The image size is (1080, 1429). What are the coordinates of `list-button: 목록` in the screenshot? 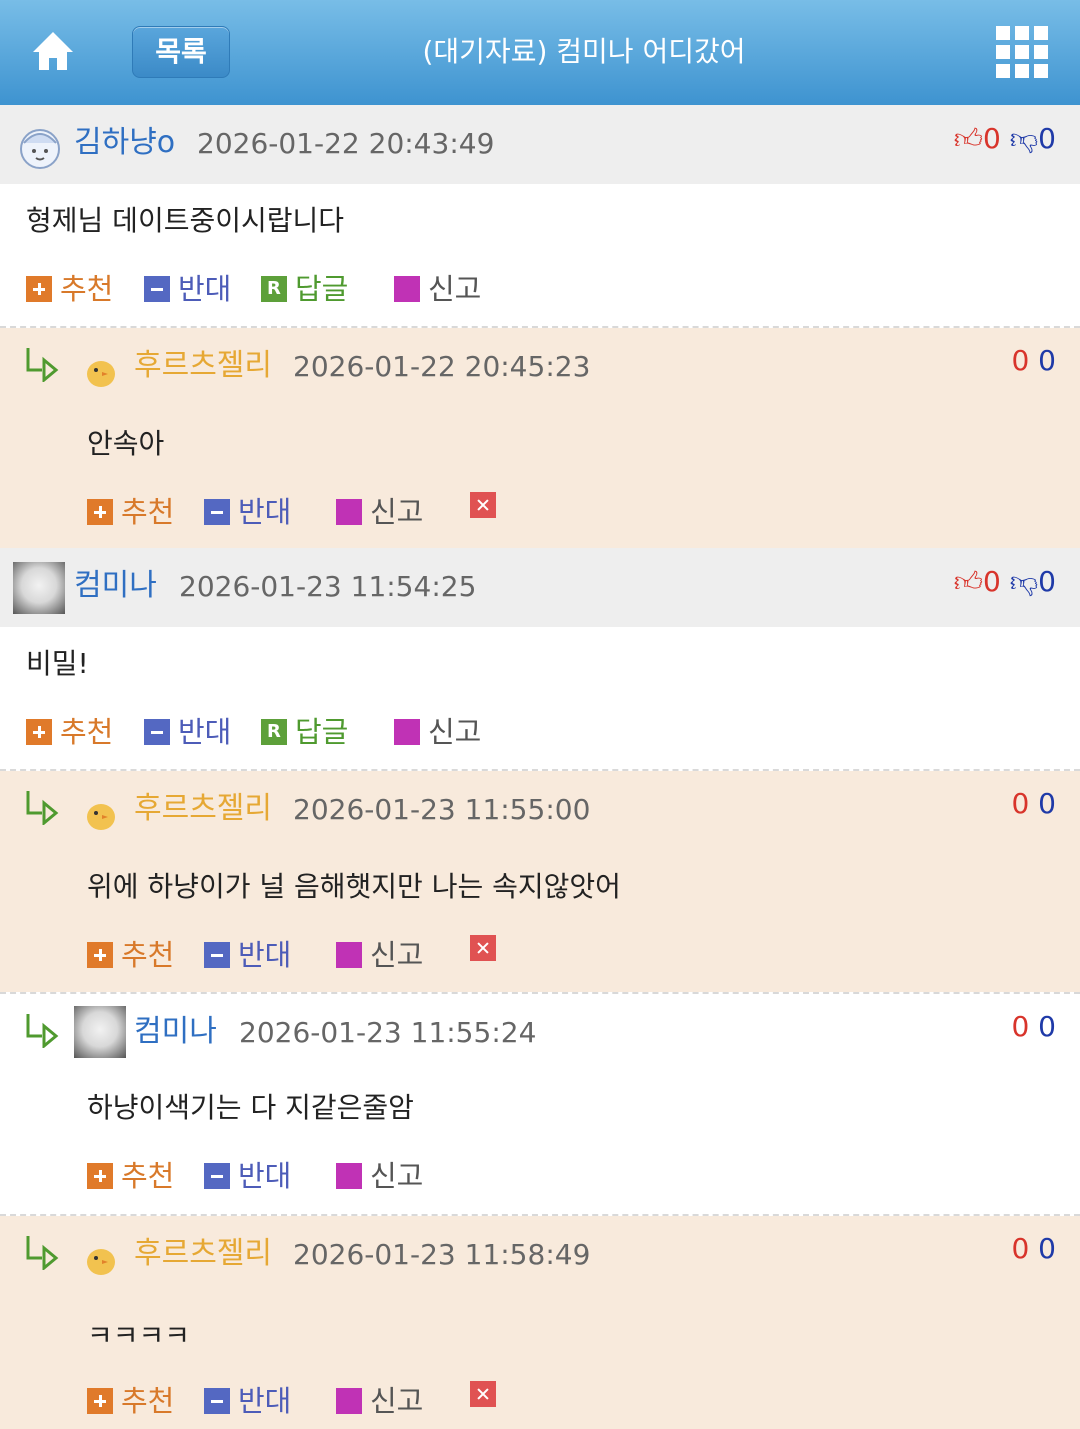 It's located at (181, 52).